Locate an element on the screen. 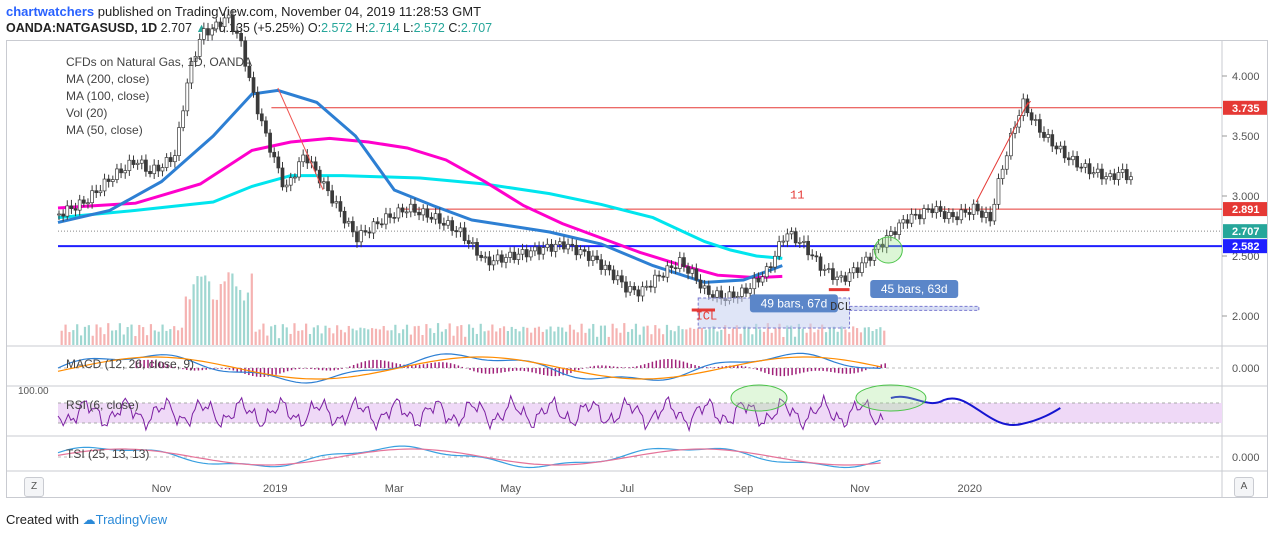  rsi-label: RSI (6, close) is located at coordinates (102, 405).